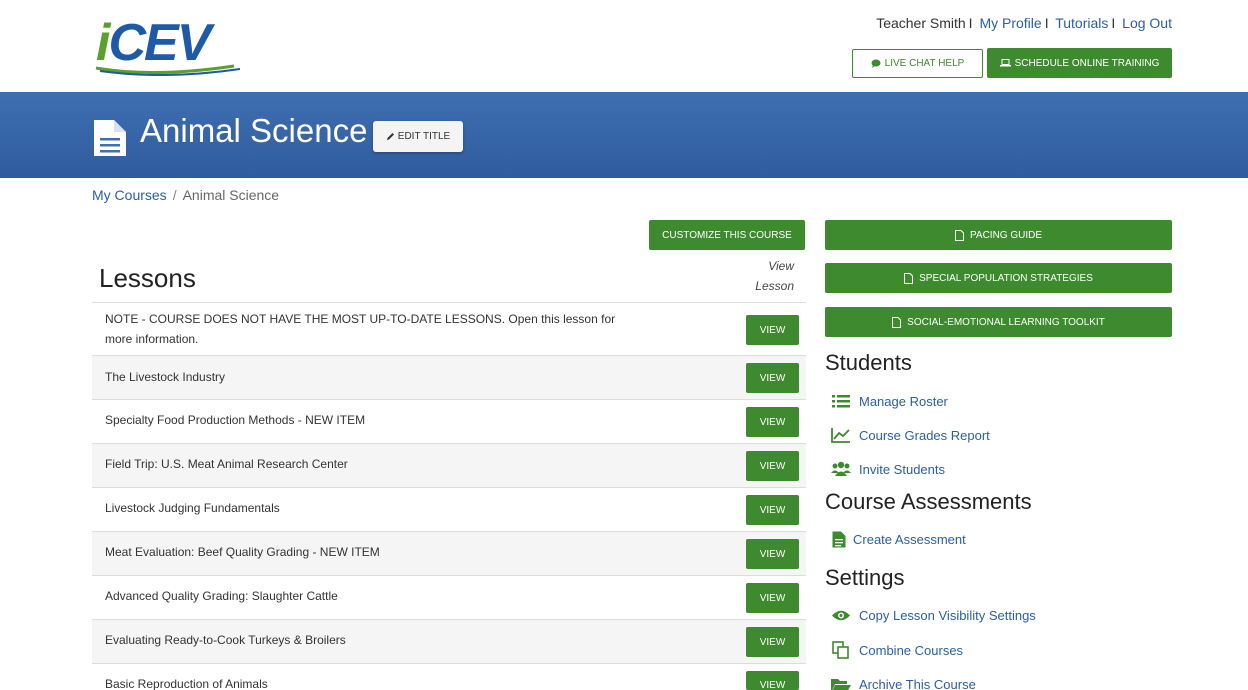  What do you see at coordinates (1147, 23) in the screenshot?
I see `log-out-link: Log Out` at bounding box center [1147, 23].